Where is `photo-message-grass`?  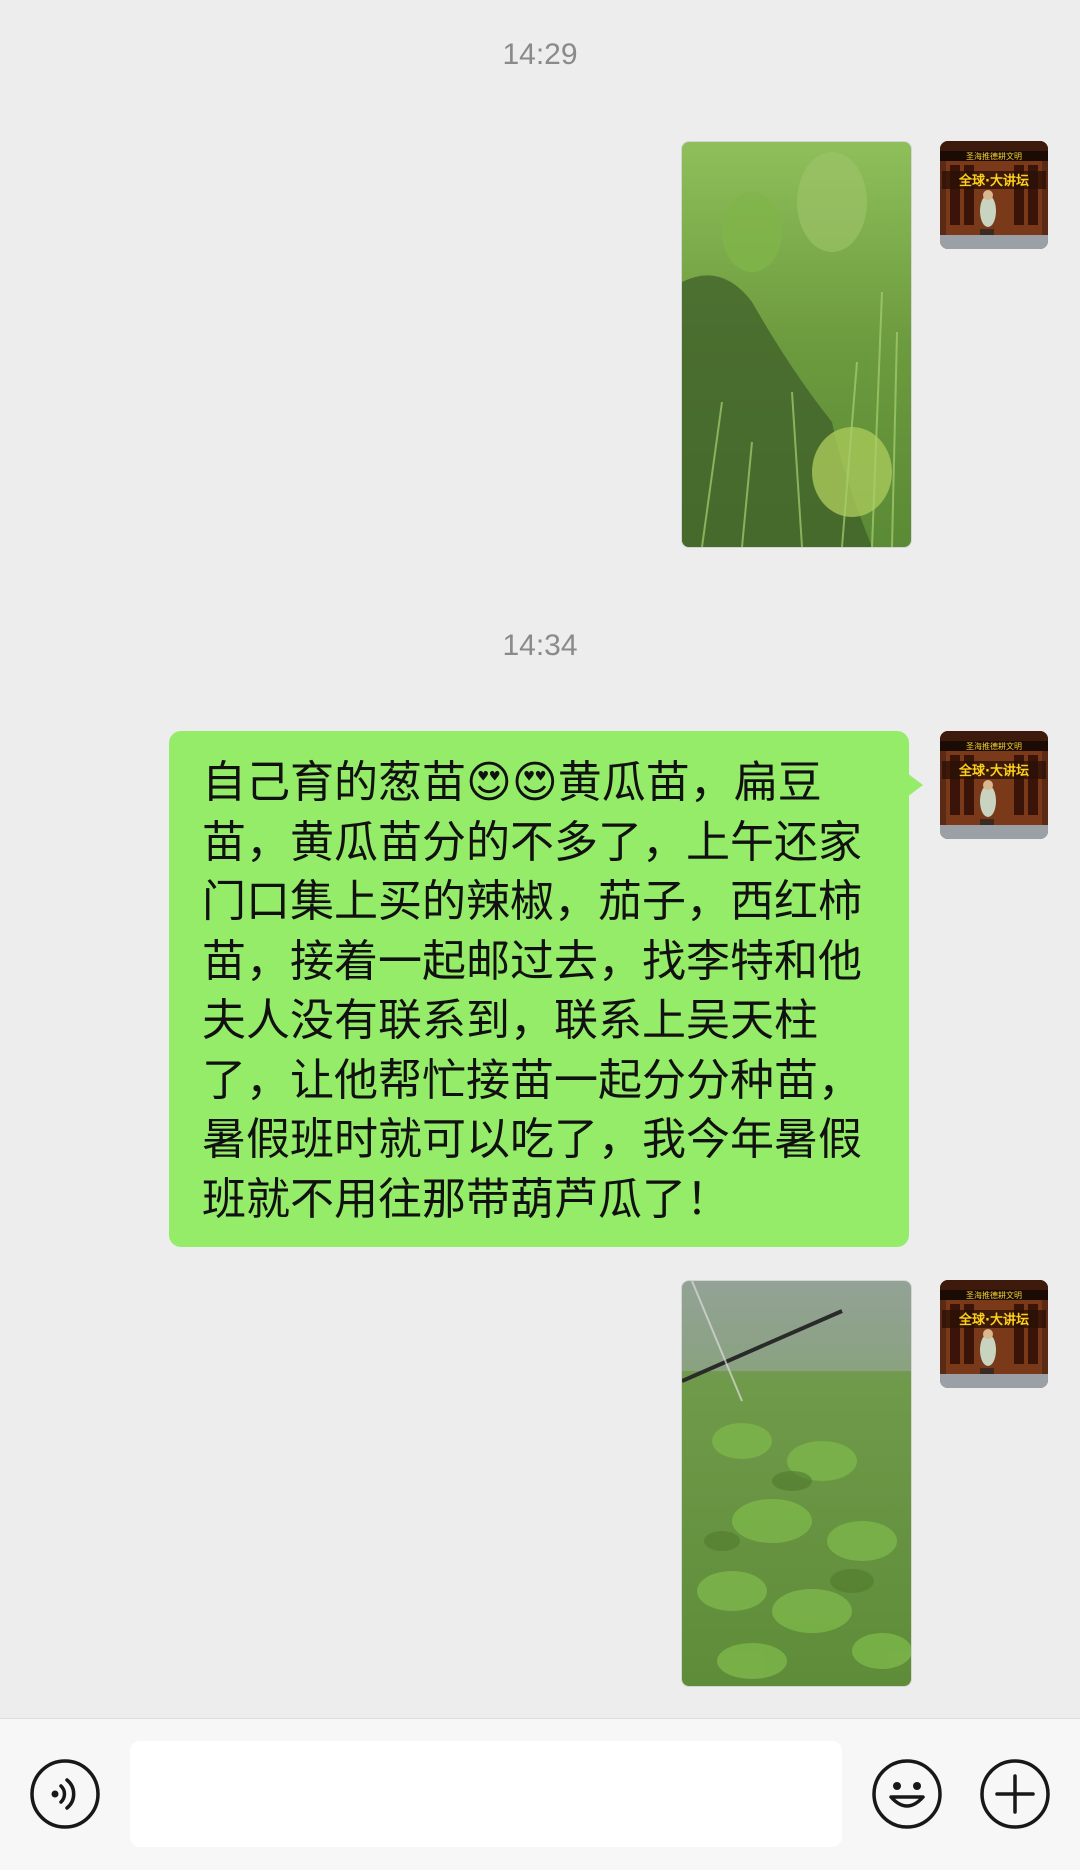
photo-message-grass is located at coordinates (796, 344).